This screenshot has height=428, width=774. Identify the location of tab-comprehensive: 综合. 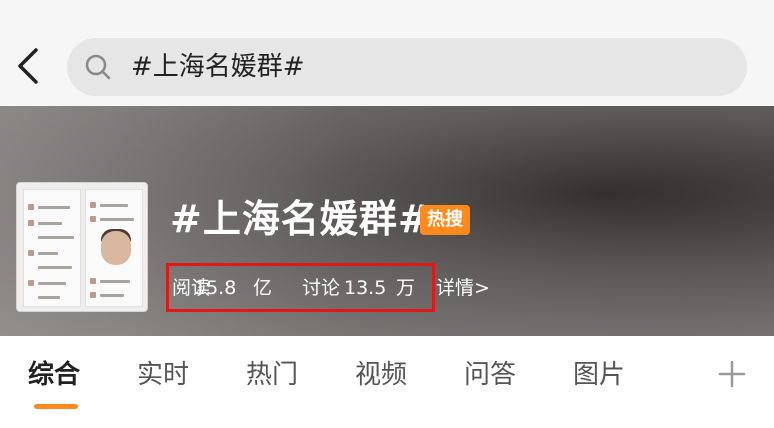
(54, 375).